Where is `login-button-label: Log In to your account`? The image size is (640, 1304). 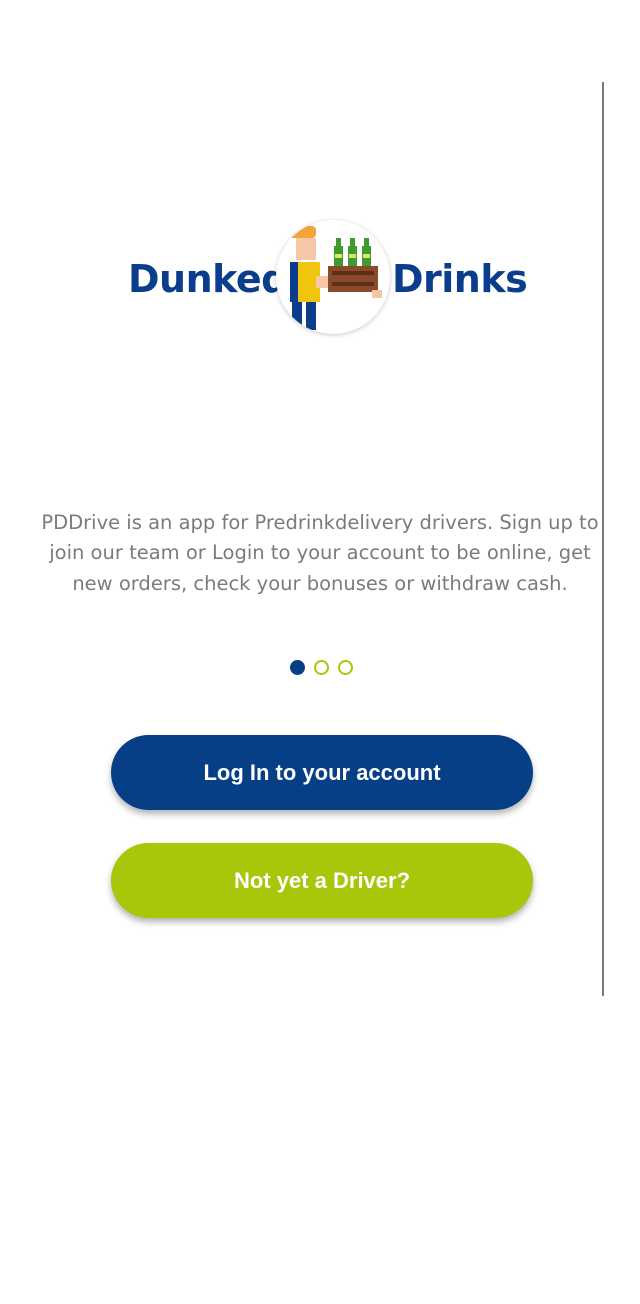 login-button-label: Log In to your account is located at coordinates (322, 772).